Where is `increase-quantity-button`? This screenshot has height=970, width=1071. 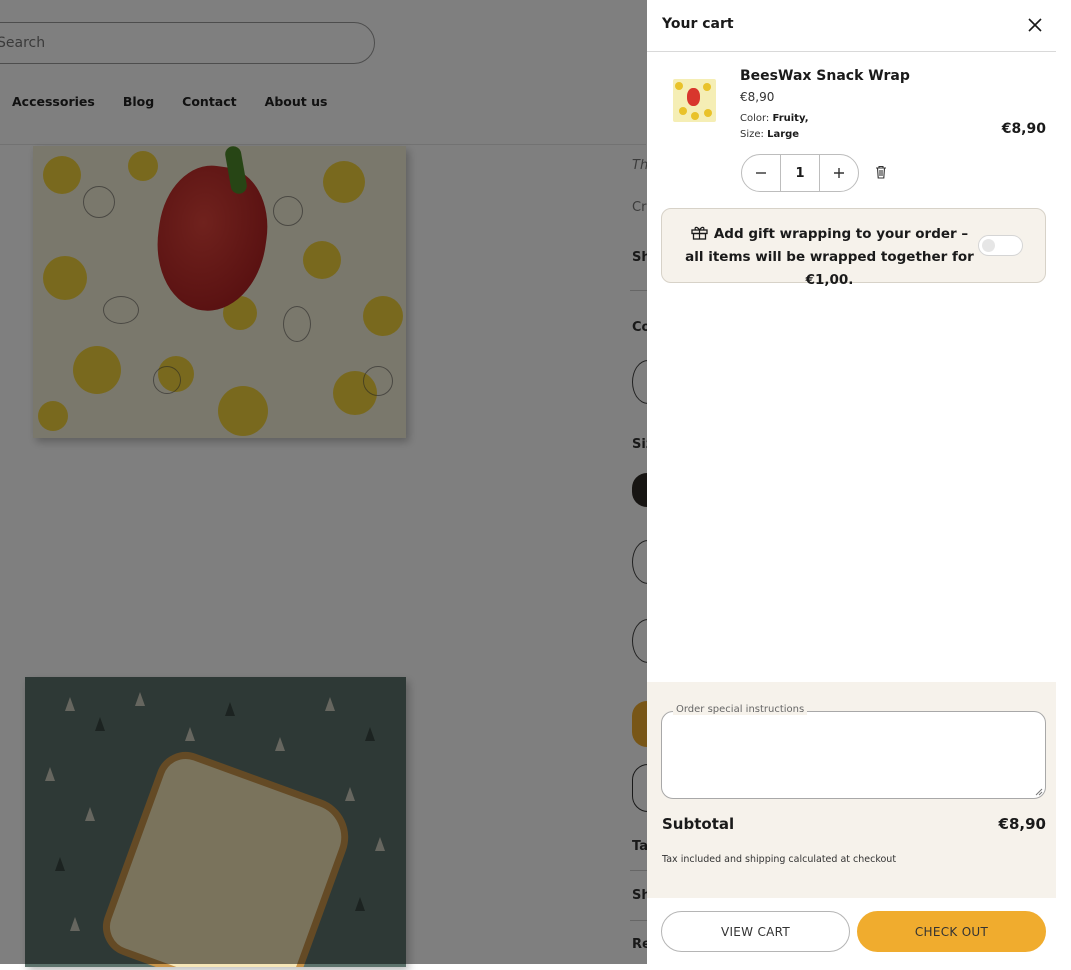
increase-quantity-button is located at coordinates (839, 173).